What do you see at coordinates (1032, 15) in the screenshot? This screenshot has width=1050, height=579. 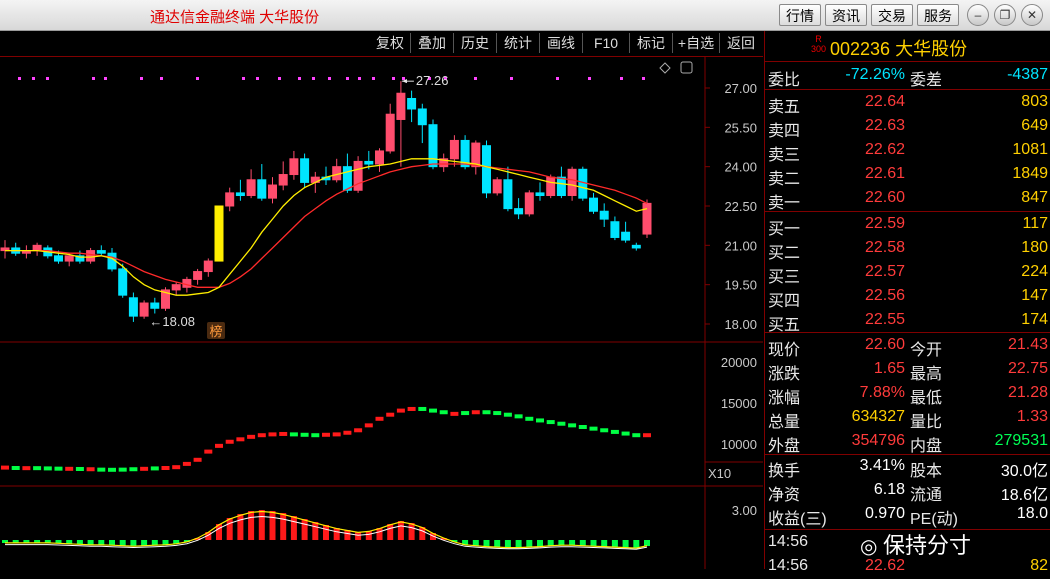 I see `close-icon: ✕` at bounding box center [1032, 15].